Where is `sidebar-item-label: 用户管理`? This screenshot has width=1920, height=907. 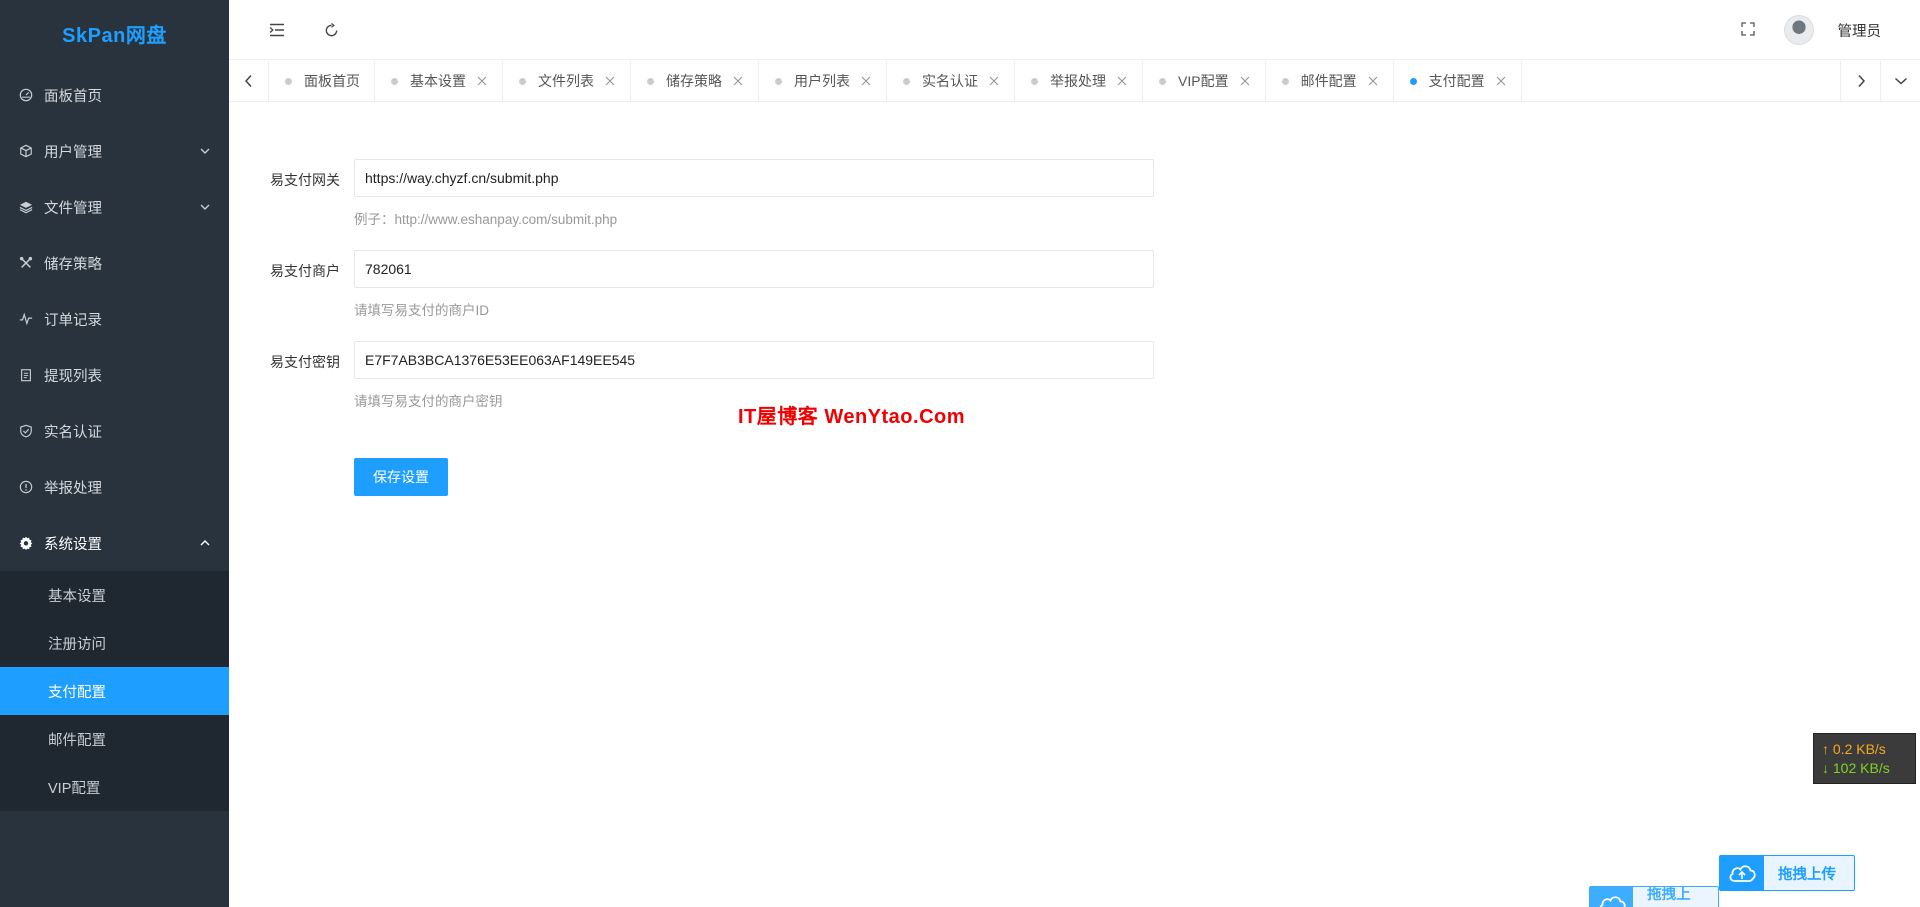 sidebar-item-label: 用户管理 is located at coordinates (73, 152).